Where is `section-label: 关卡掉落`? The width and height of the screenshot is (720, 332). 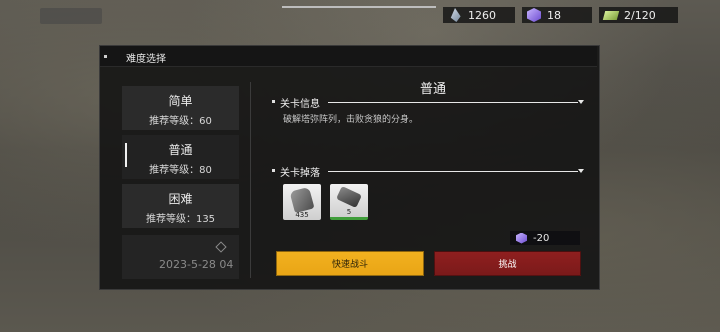
section-label: 关卡掉落 is located at coordinates (300, 173).